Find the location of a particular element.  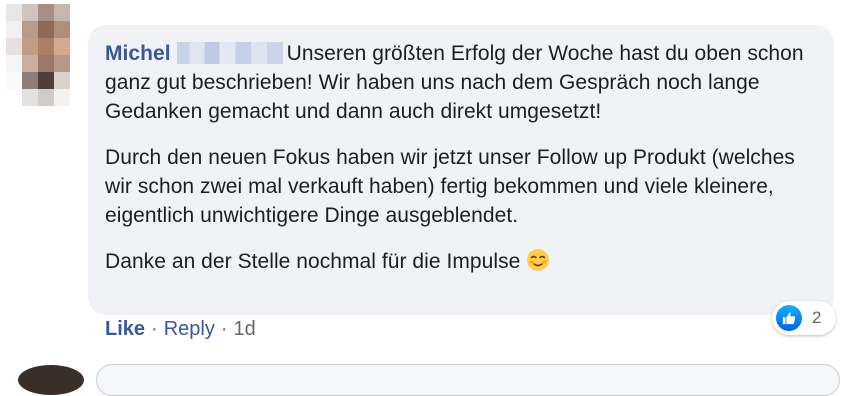

commenter-avatar is located at coordinates (46, 63).